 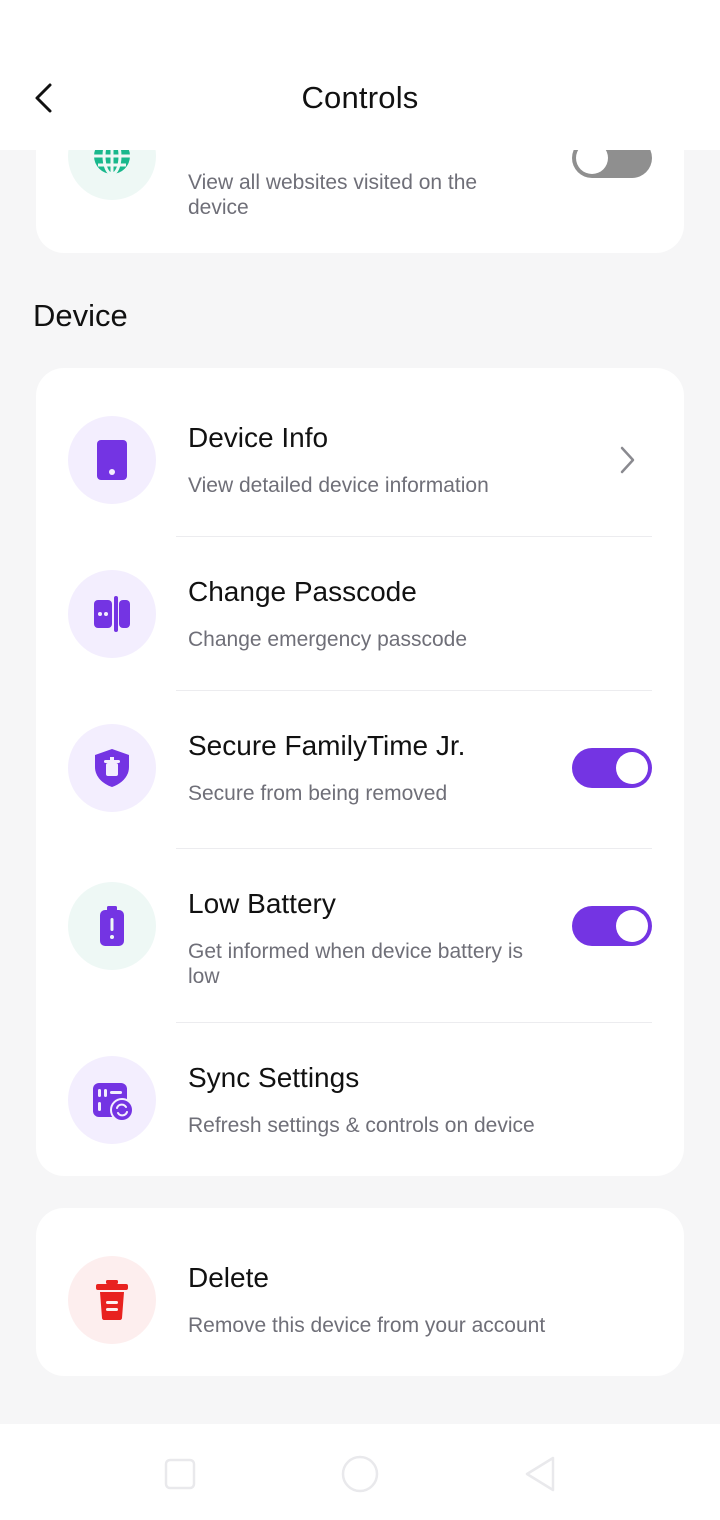 What do you see at coordinates (318, 793) in the screenshot?
I see `secure-app-description: Secure from being removed` at bounding box center [318, 793].